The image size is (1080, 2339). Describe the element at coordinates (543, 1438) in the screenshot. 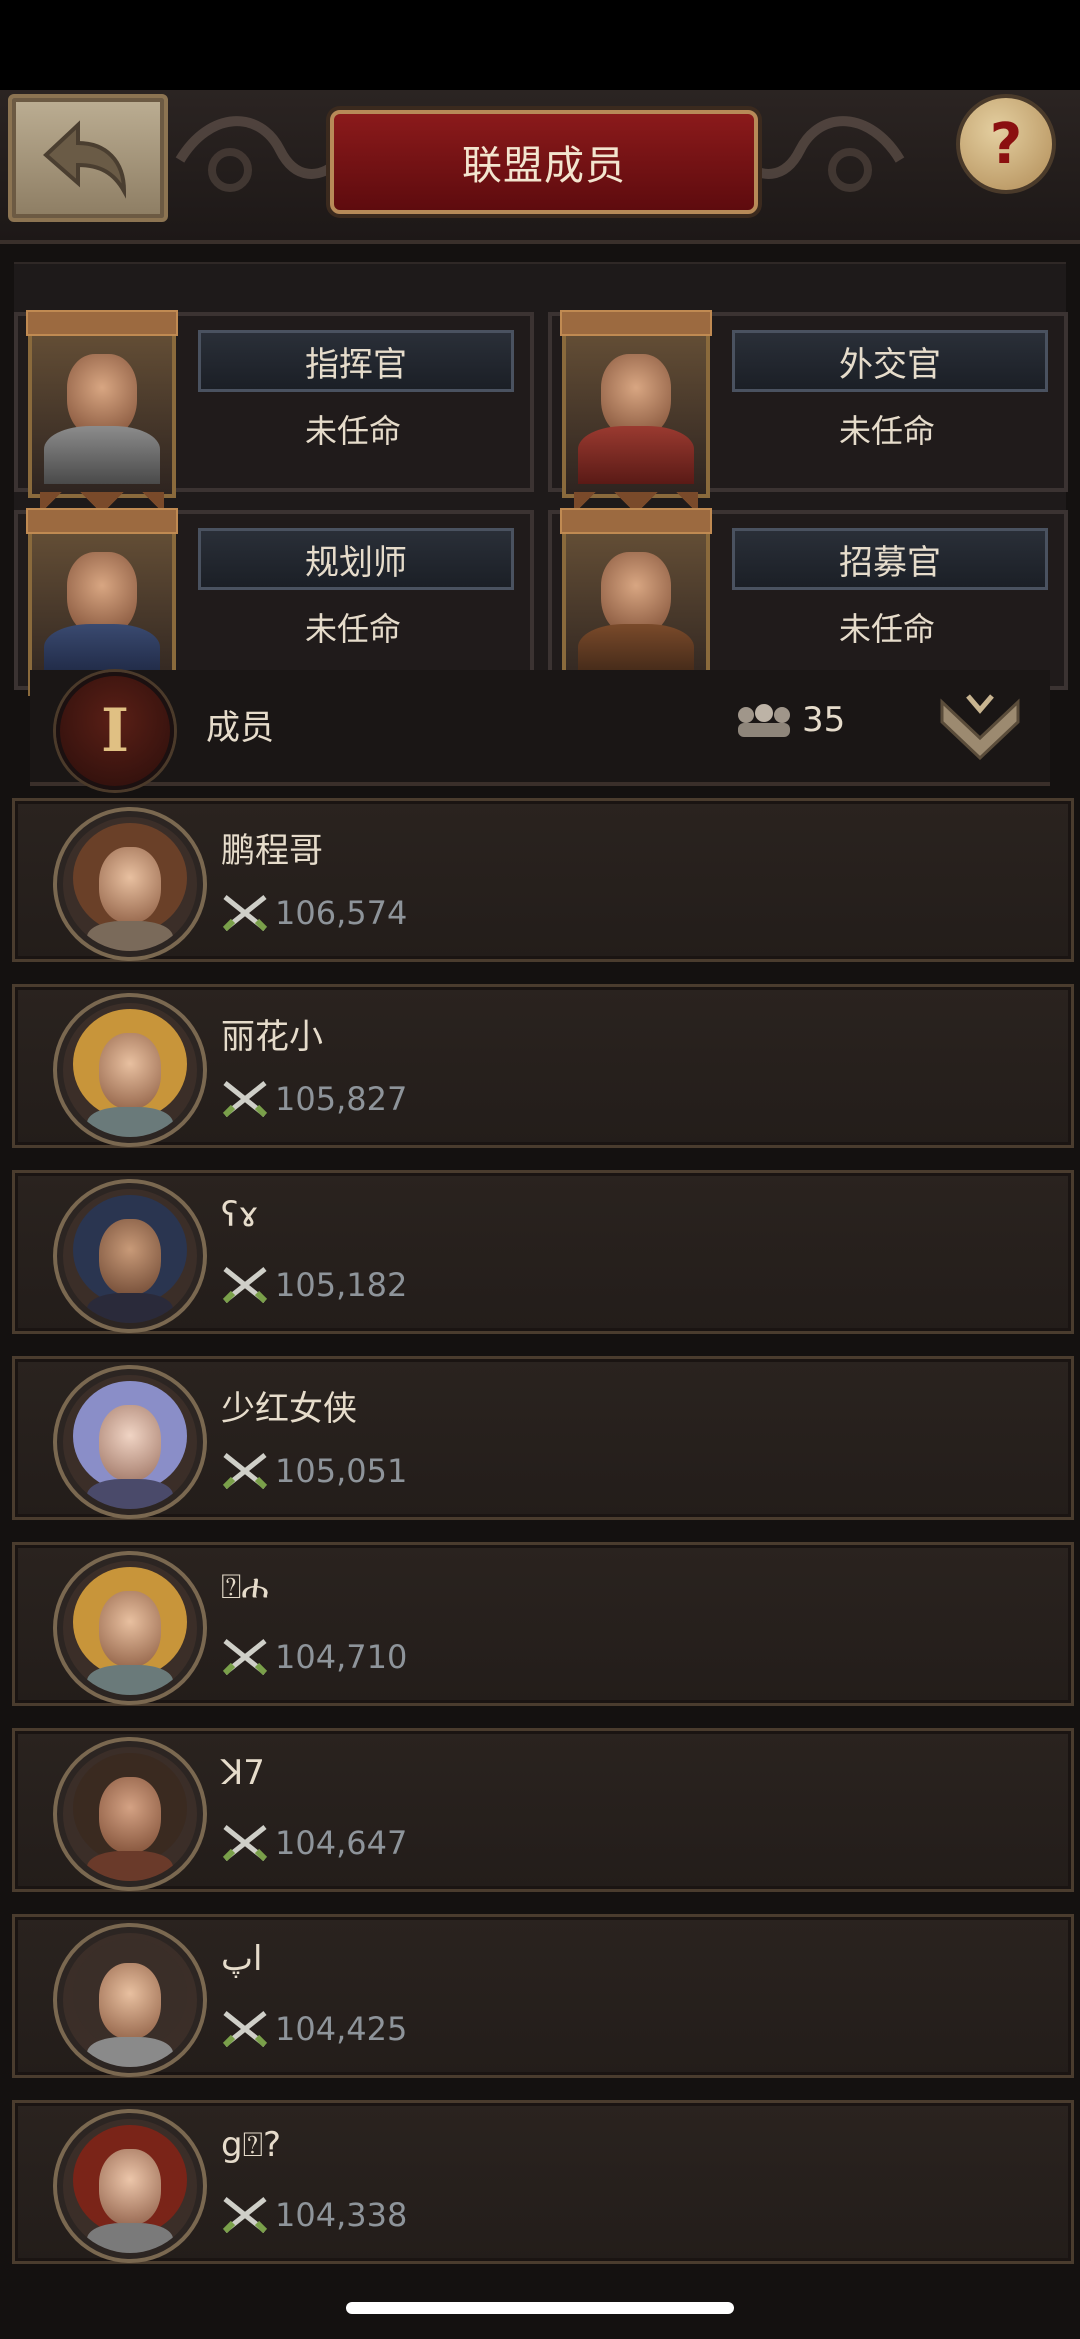

I see `member-row: 少红女侠 105,051` at that location.